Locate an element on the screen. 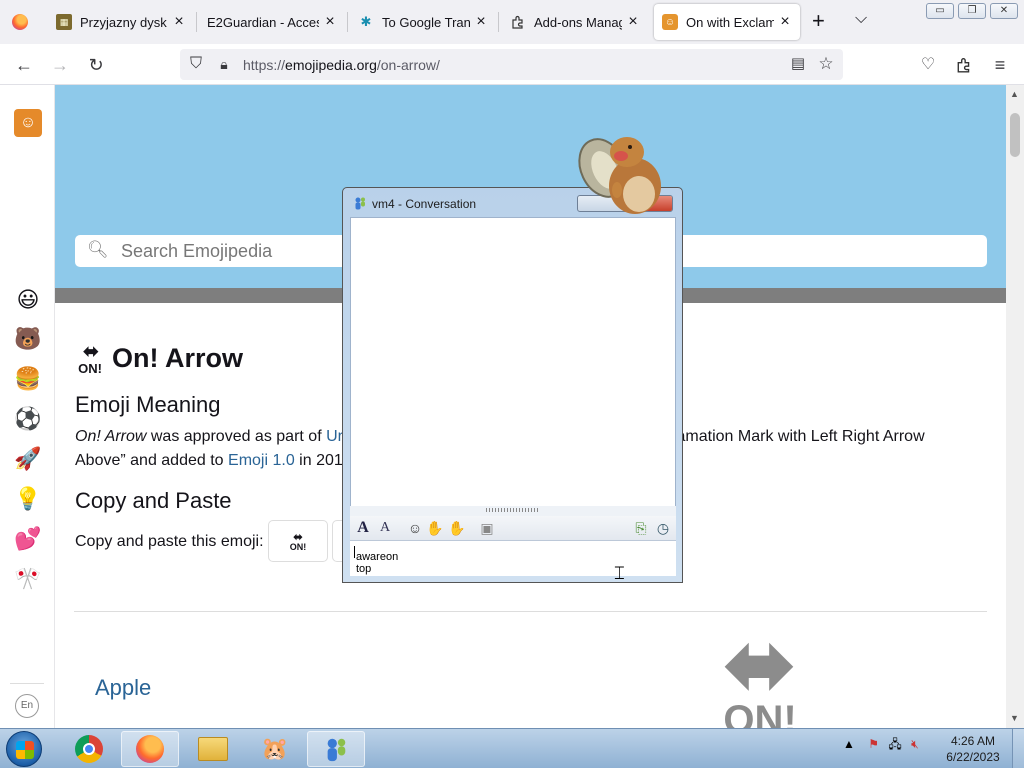  taskbar-messenger is located at coordinates (336, 749).